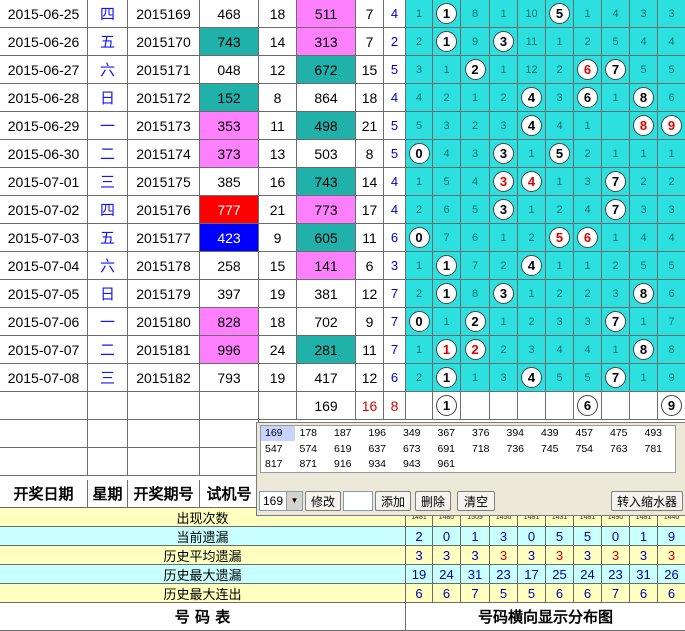 This screenshot has height=631, width=685. What do you see at coordinates (108, 14) in the screenshot?
I see `draw-weekday: 四` at bounding box center [108, 14].